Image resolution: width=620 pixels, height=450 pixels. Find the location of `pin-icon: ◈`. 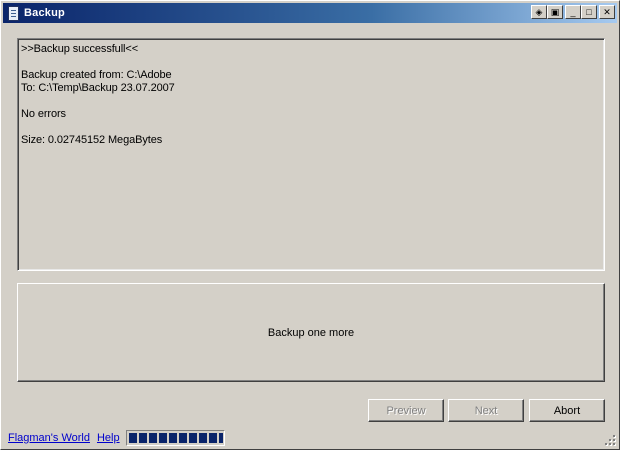

pin-icon: ◈ is located at coordinates (539, 11).